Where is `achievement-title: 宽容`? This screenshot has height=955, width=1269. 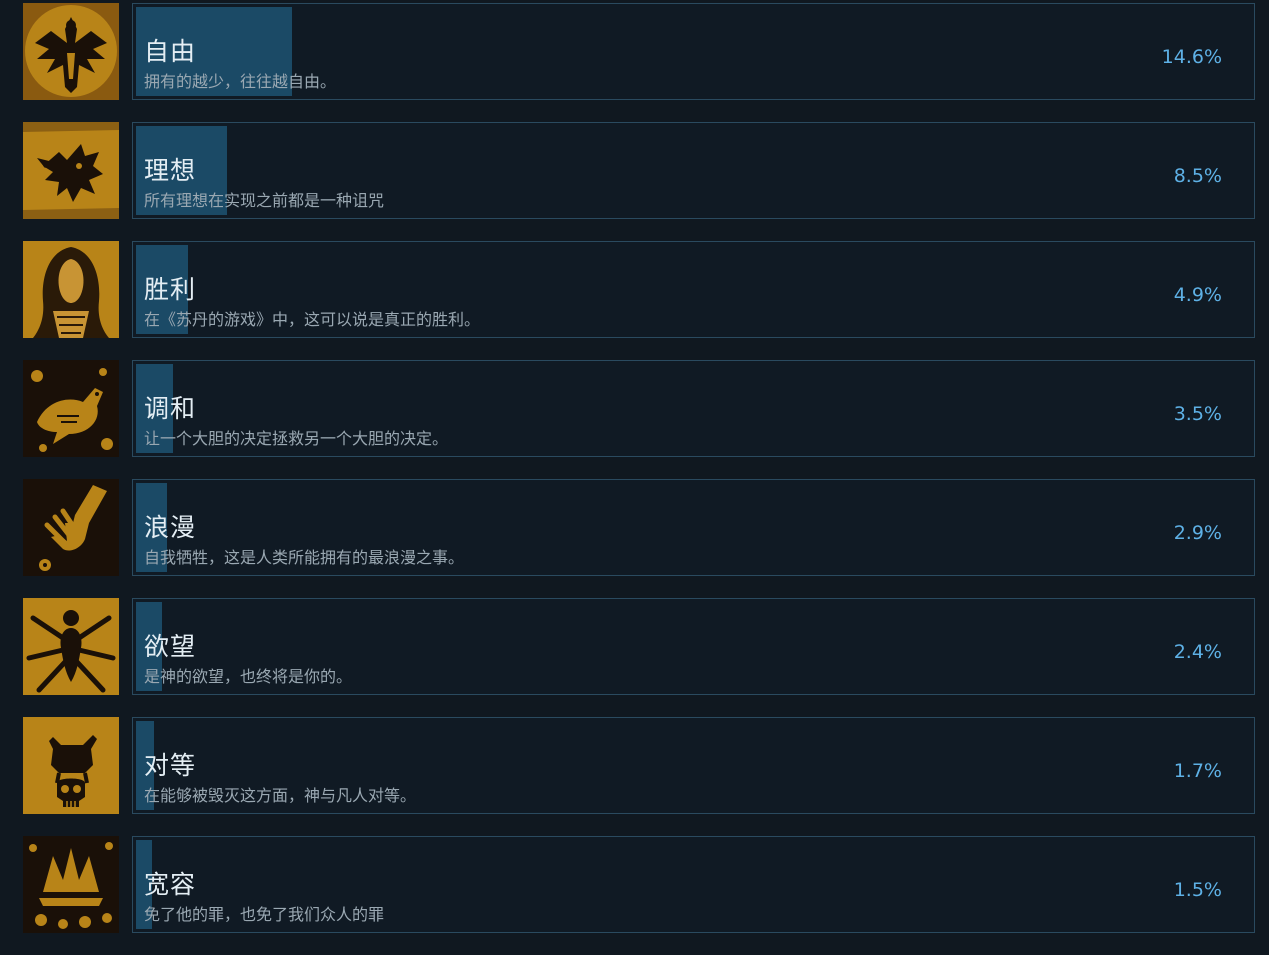
achievement-title: 宽容 is located at coordinates (170, 884).